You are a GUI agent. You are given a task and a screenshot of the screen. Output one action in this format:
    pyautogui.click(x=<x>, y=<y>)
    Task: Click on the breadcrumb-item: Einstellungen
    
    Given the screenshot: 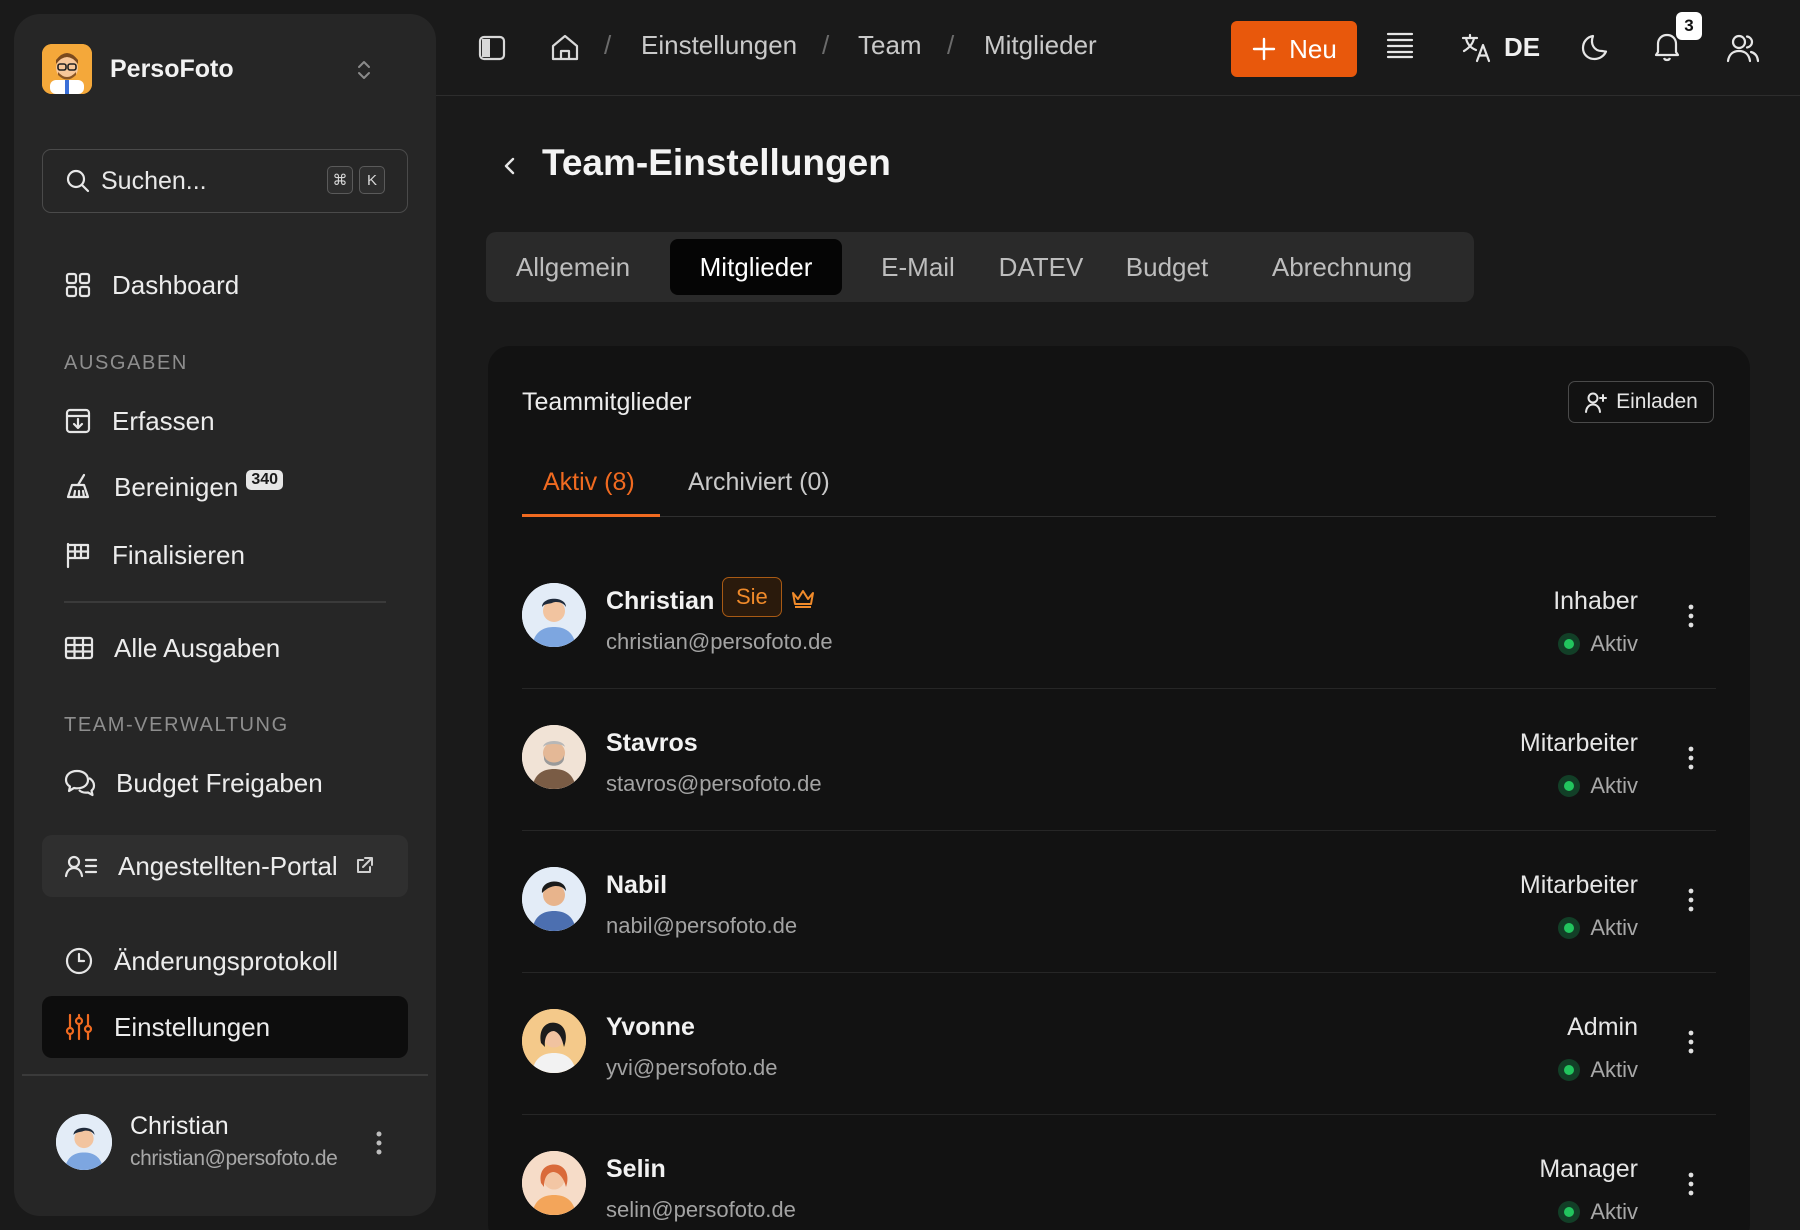 What is the action you would take?
    pyautogui.click(x=719, y=45)
    